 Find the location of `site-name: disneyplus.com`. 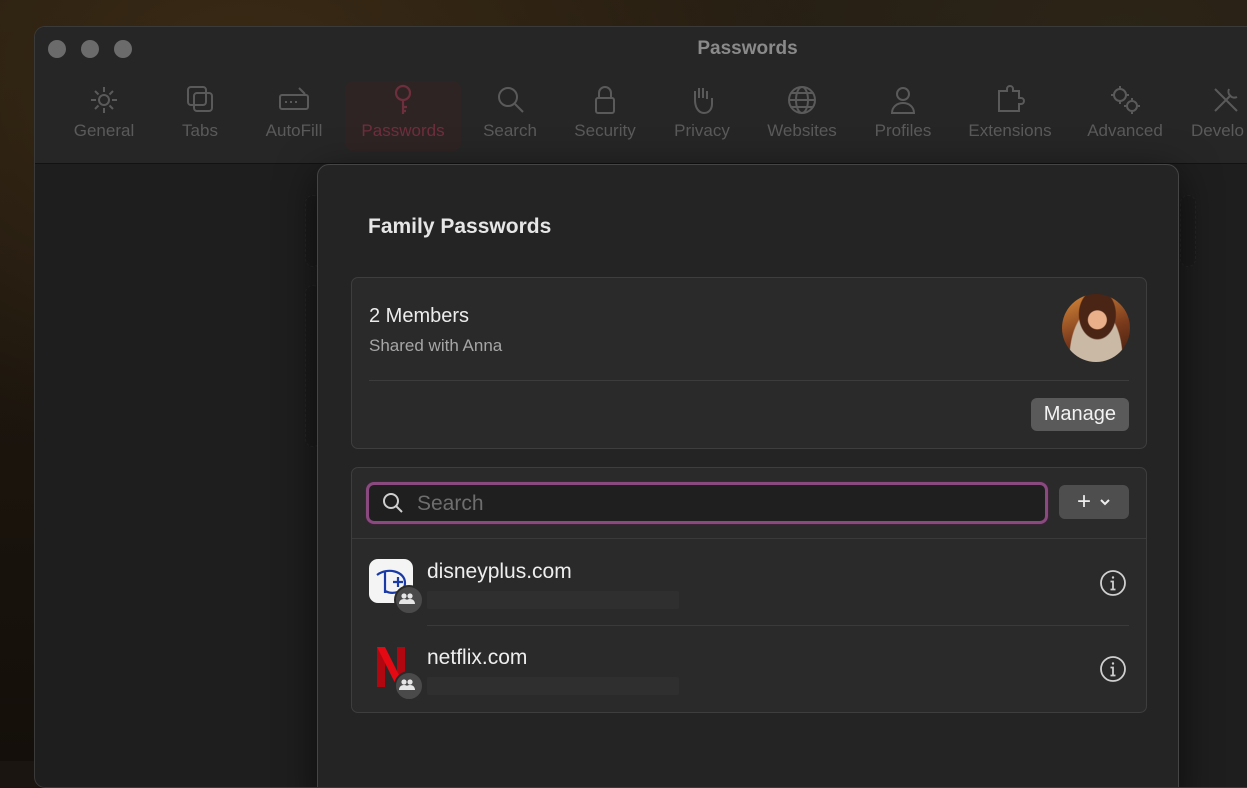

site-name: disneyplus.com is located at coordinates (499, 571).